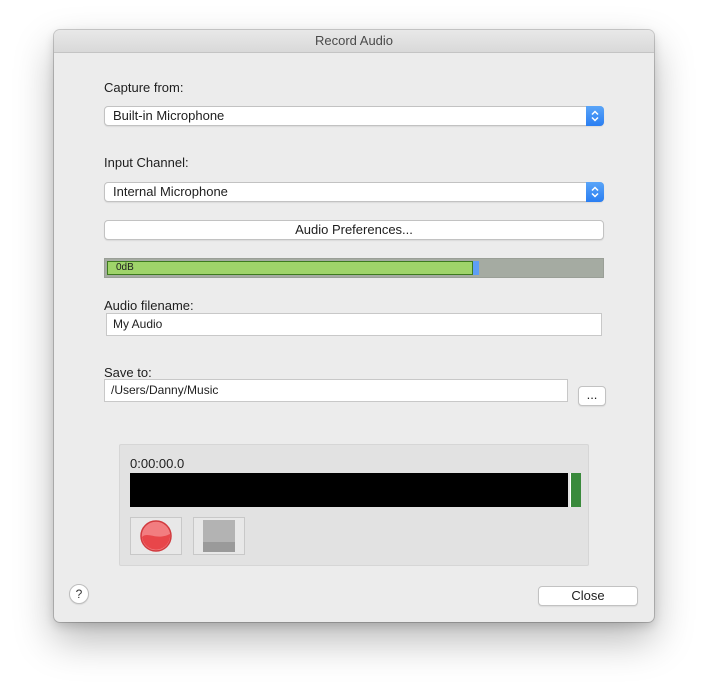 This screenshot has width=708, height=700. I want to click on recording-panel: 0:00:00.0, so click(354, 505).